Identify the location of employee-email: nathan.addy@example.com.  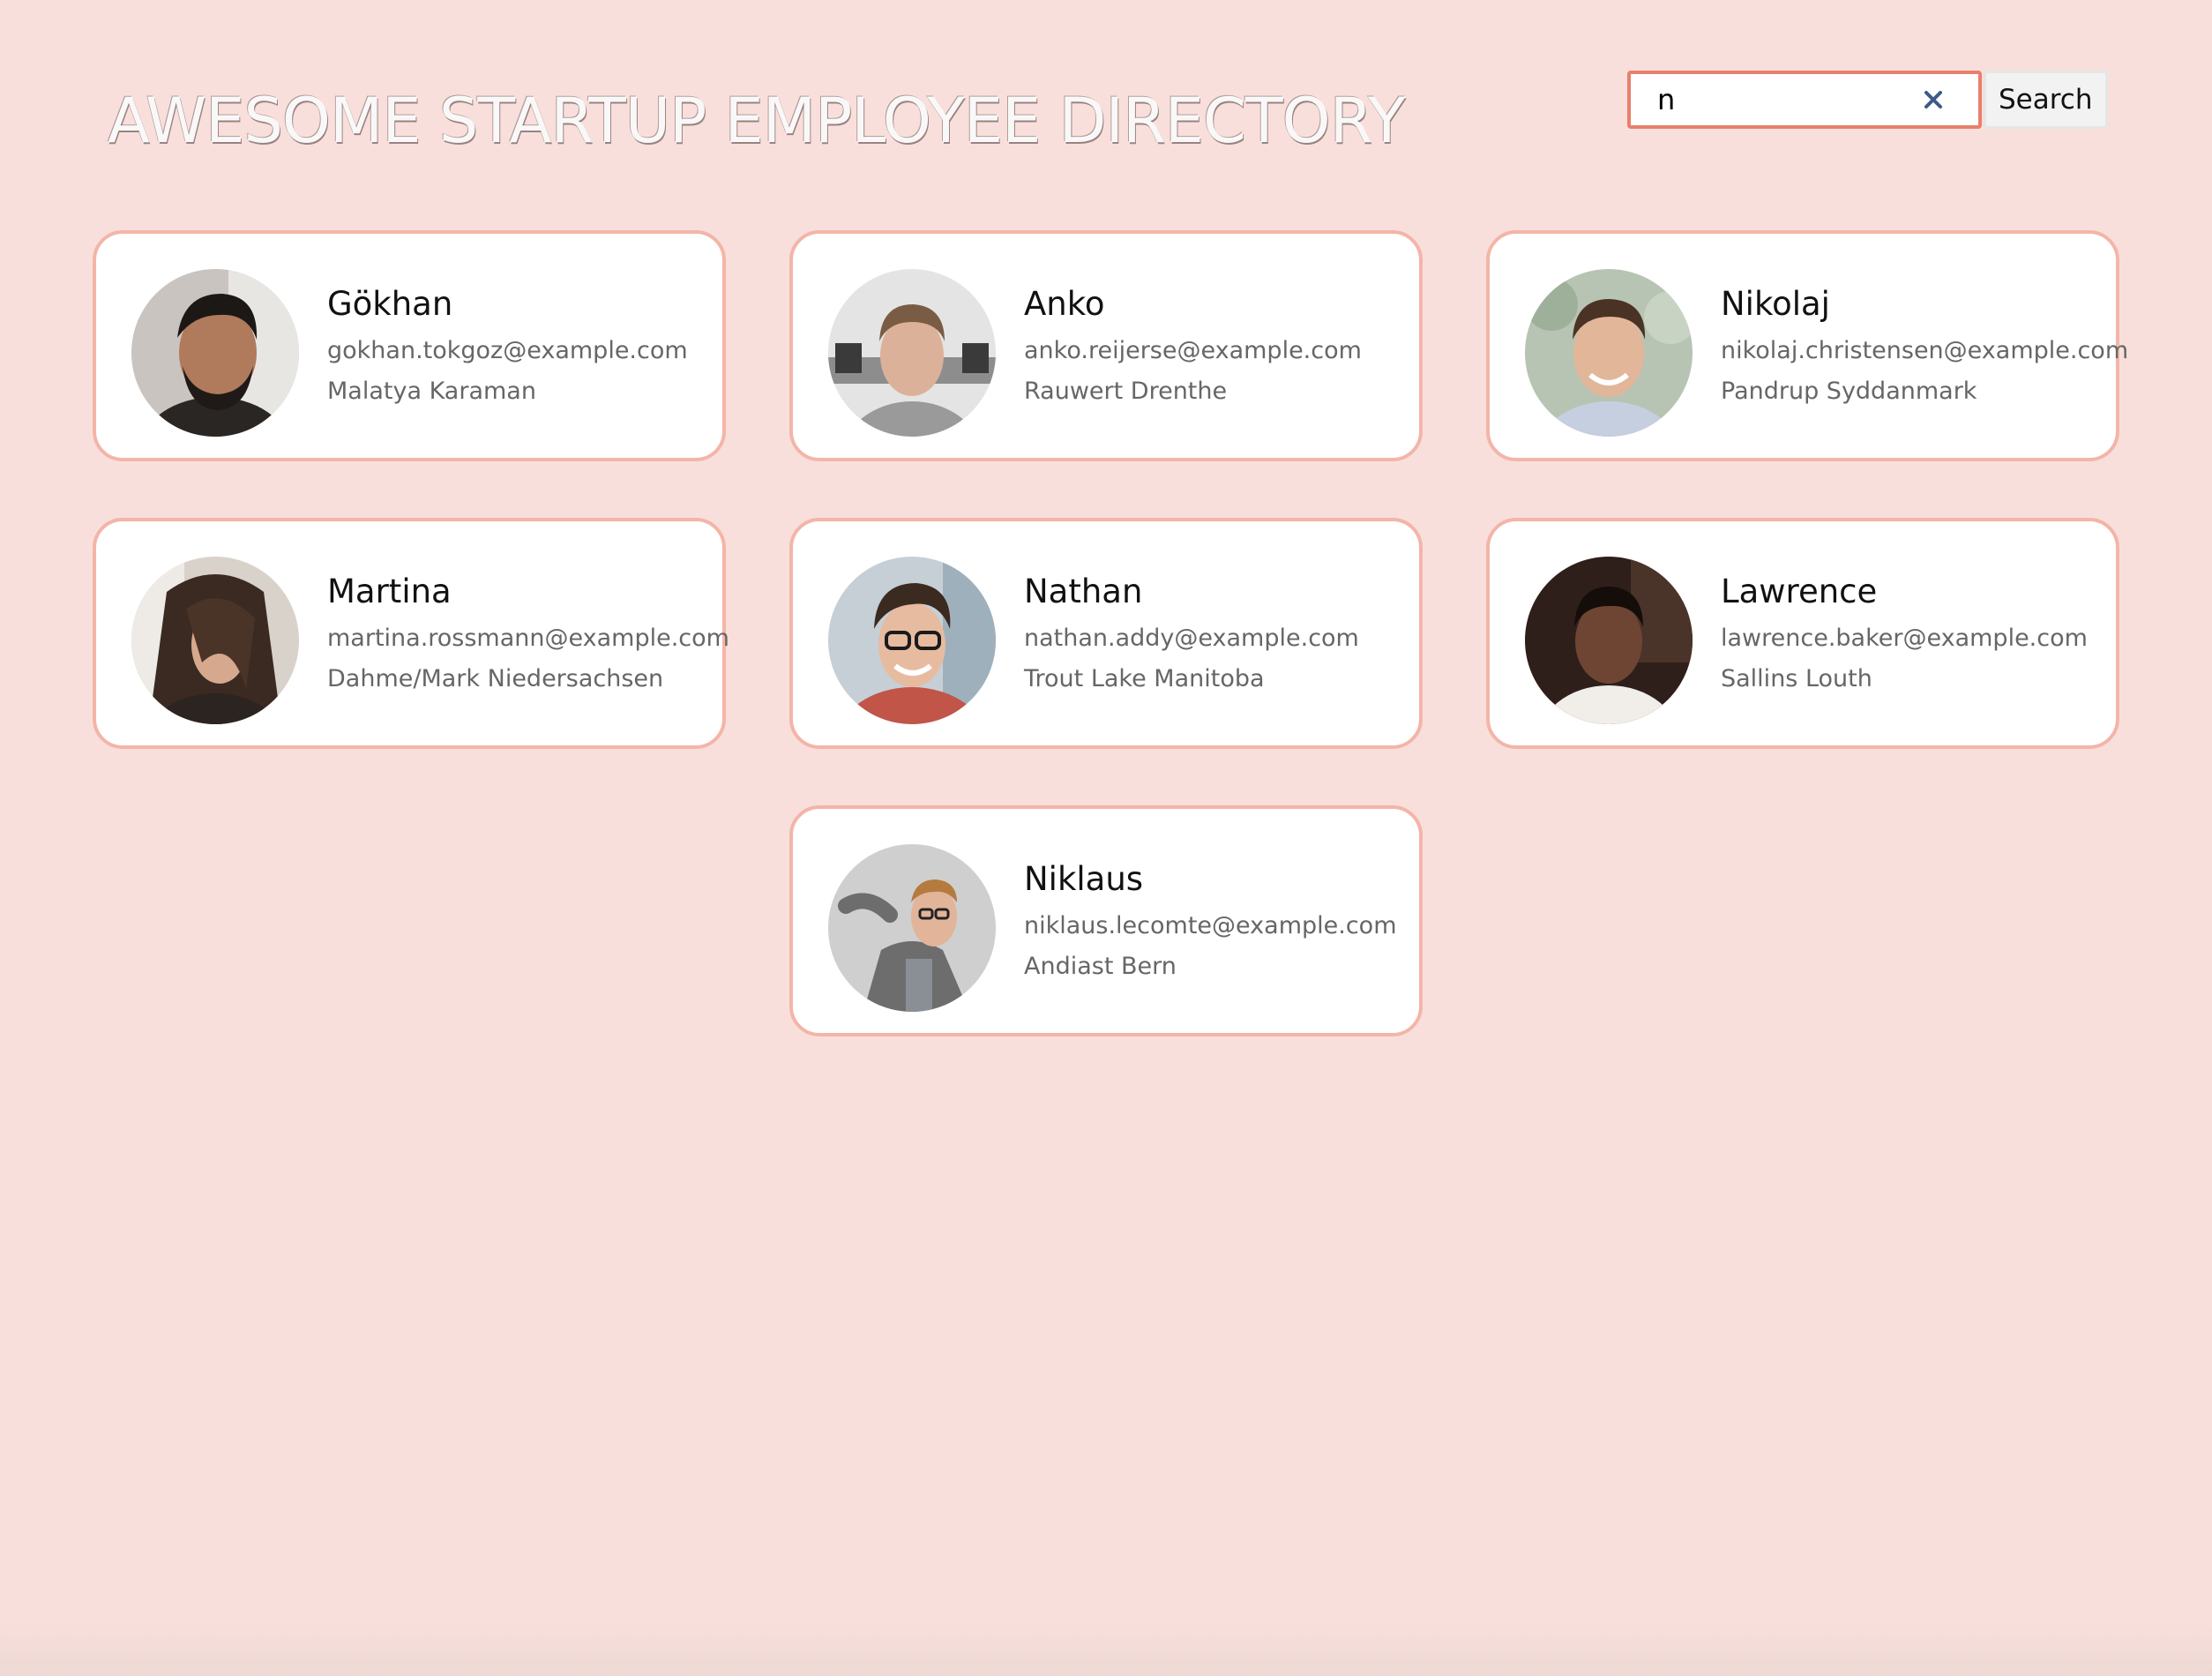
(1191, 638).